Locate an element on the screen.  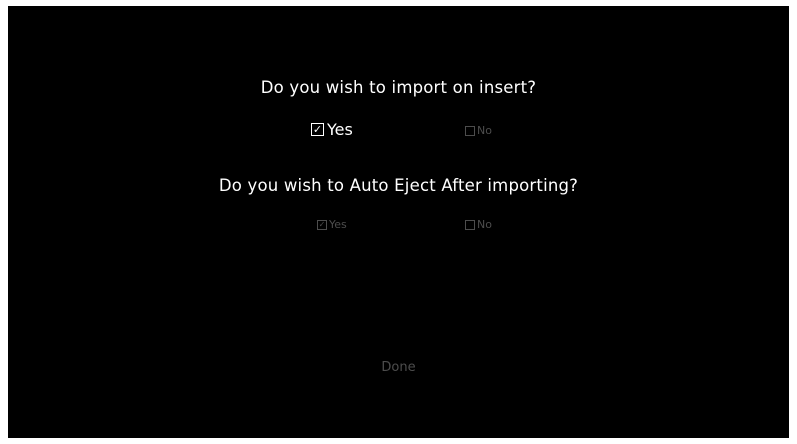
import-no-label: No is located at coordinates (484, 130).